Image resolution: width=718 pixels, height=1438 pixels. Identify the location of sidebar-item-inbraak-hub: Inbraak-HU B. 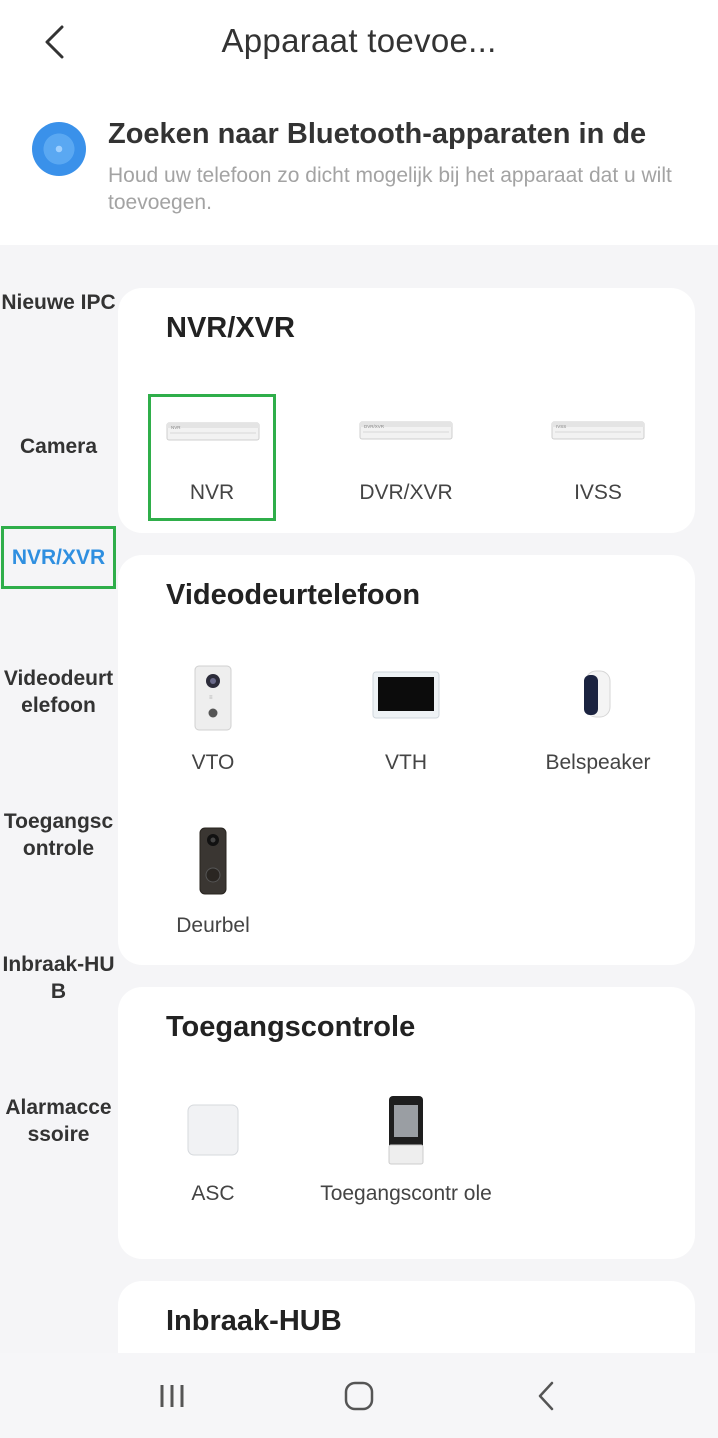
(58, 978).